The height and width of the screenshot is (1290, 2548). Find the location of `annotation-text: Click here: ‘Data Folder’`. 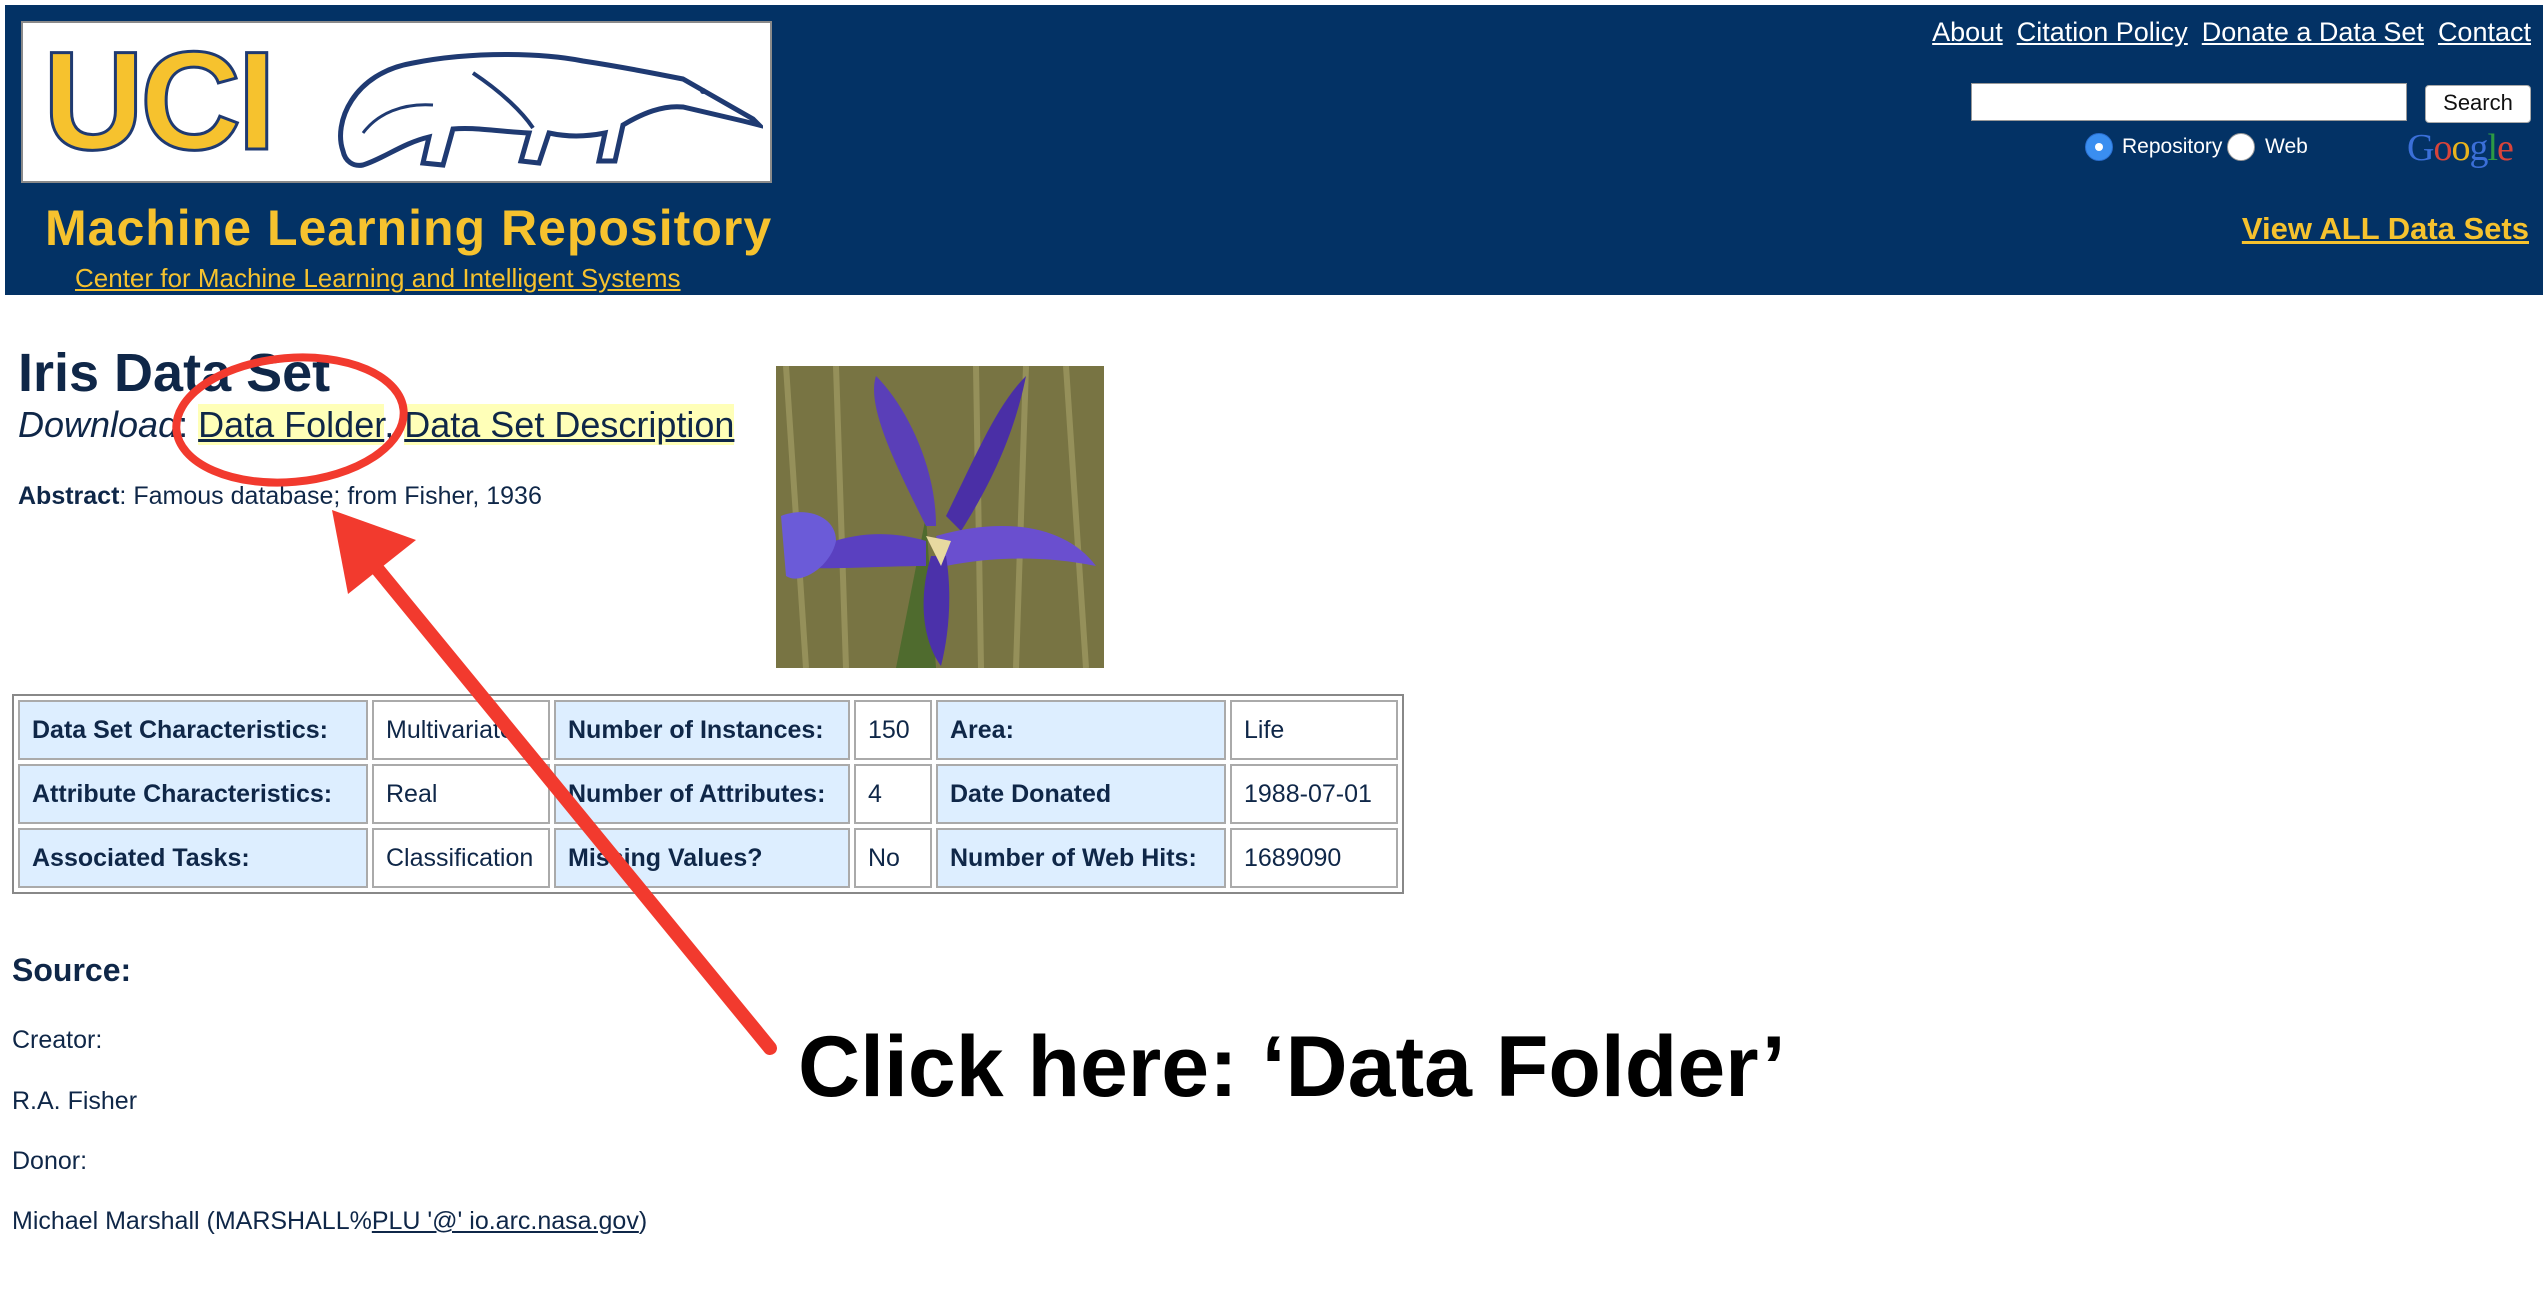

annotation-text: Click here: ‘Data Folder’ is located at coordinates (1292, 1067).